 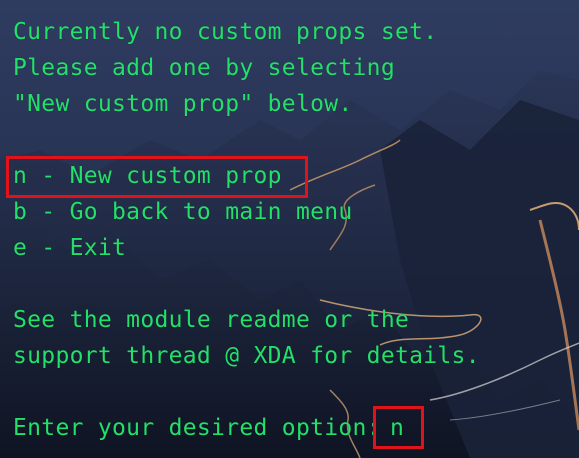 I want to click on status-line-2: Please add one by selecting, so click(x=204, y=68).